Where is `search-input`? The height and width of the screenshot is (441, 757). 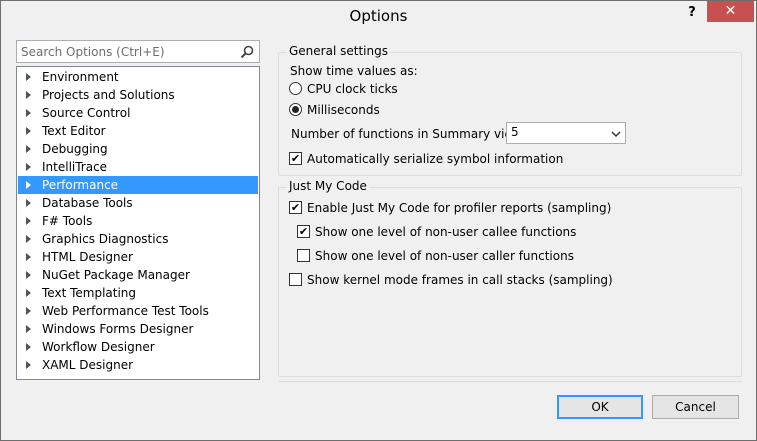
search-input is located at coordinates (126, 52).